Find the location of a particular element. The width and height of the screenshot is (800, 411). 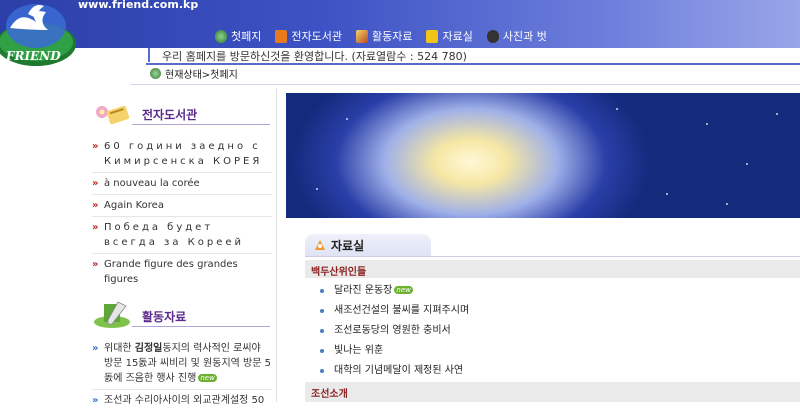

section-title: 활동자료 is located at coordinates (164, 317).